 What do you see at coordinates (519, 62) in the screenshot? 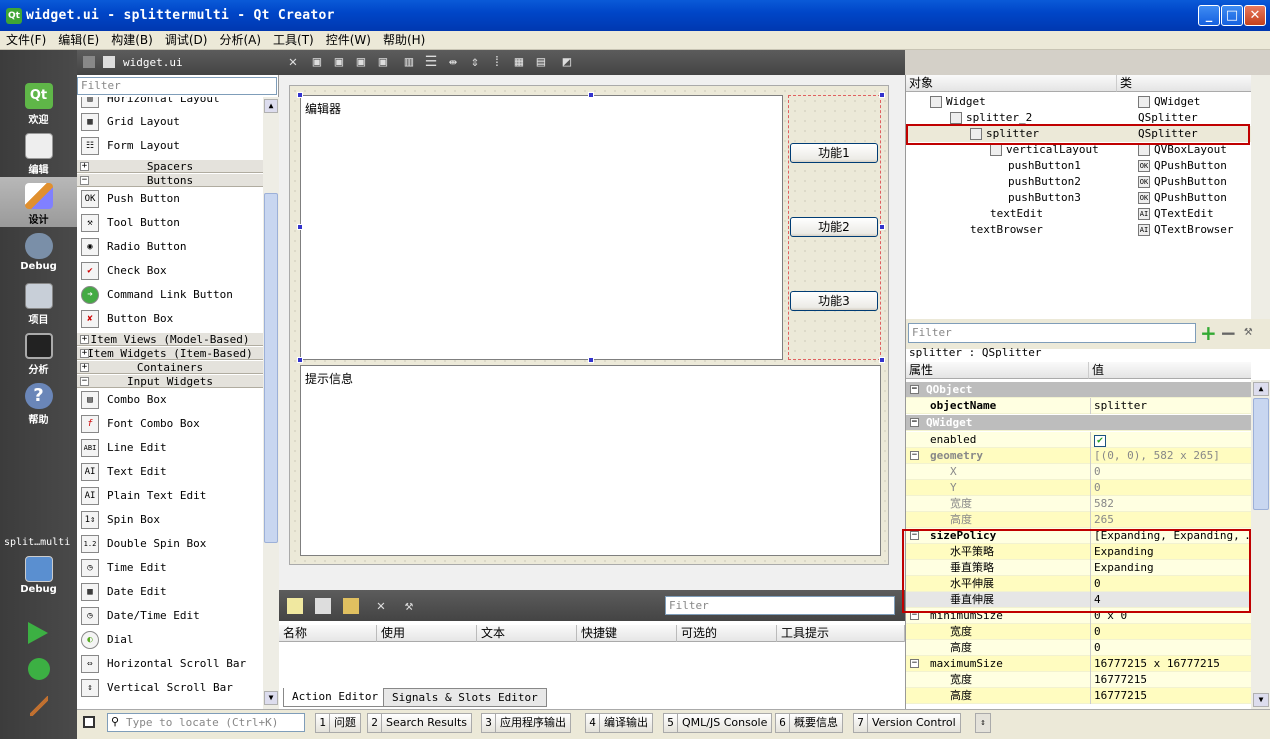
I see `layout-grid-icon: ▦` at bounding box center [519, 62].